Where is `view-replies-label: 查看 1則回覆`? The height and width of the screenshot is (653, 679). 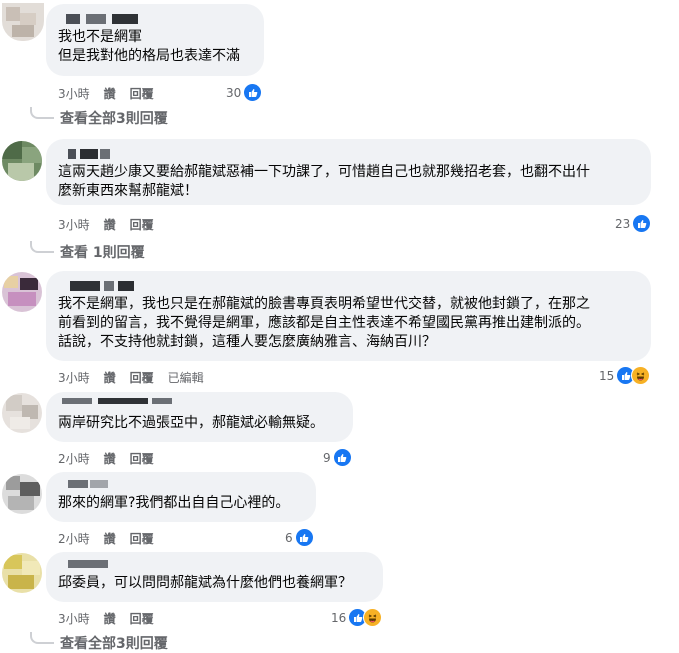 view-replies-label: 查看 1則回覆 is located at coordinates (102, 252).